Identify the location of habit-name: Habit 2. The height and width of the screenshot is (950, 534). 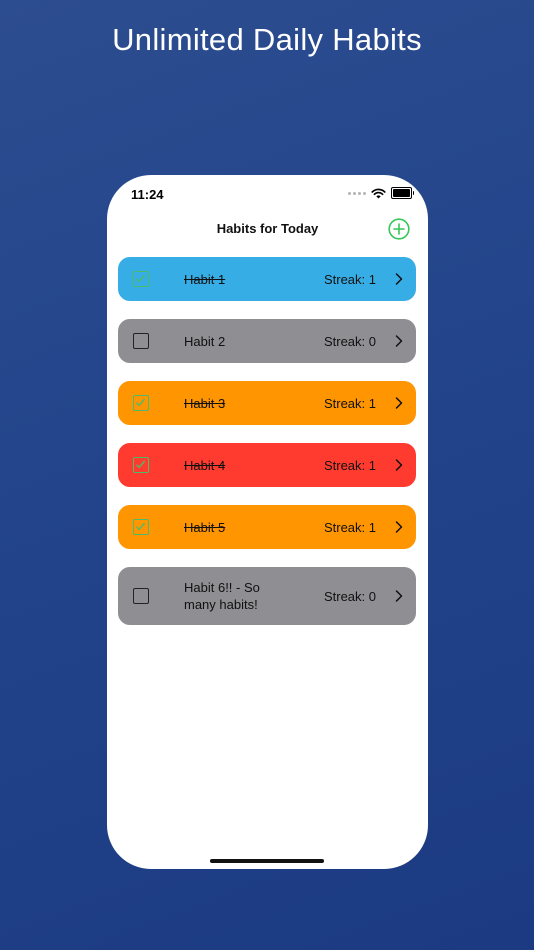
(205, 341).